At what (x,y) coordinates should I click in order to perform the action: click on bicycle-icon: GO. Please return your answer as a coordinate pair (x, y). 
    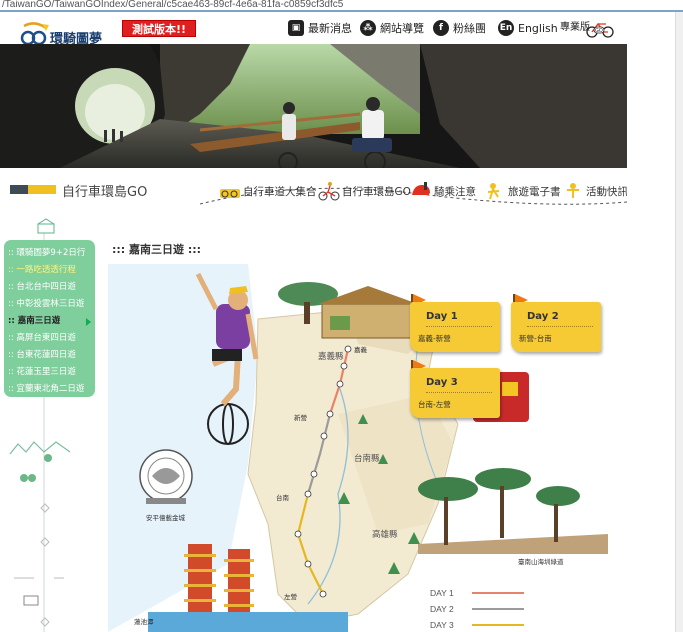
    Looking at the image, I should click on (600, 30).